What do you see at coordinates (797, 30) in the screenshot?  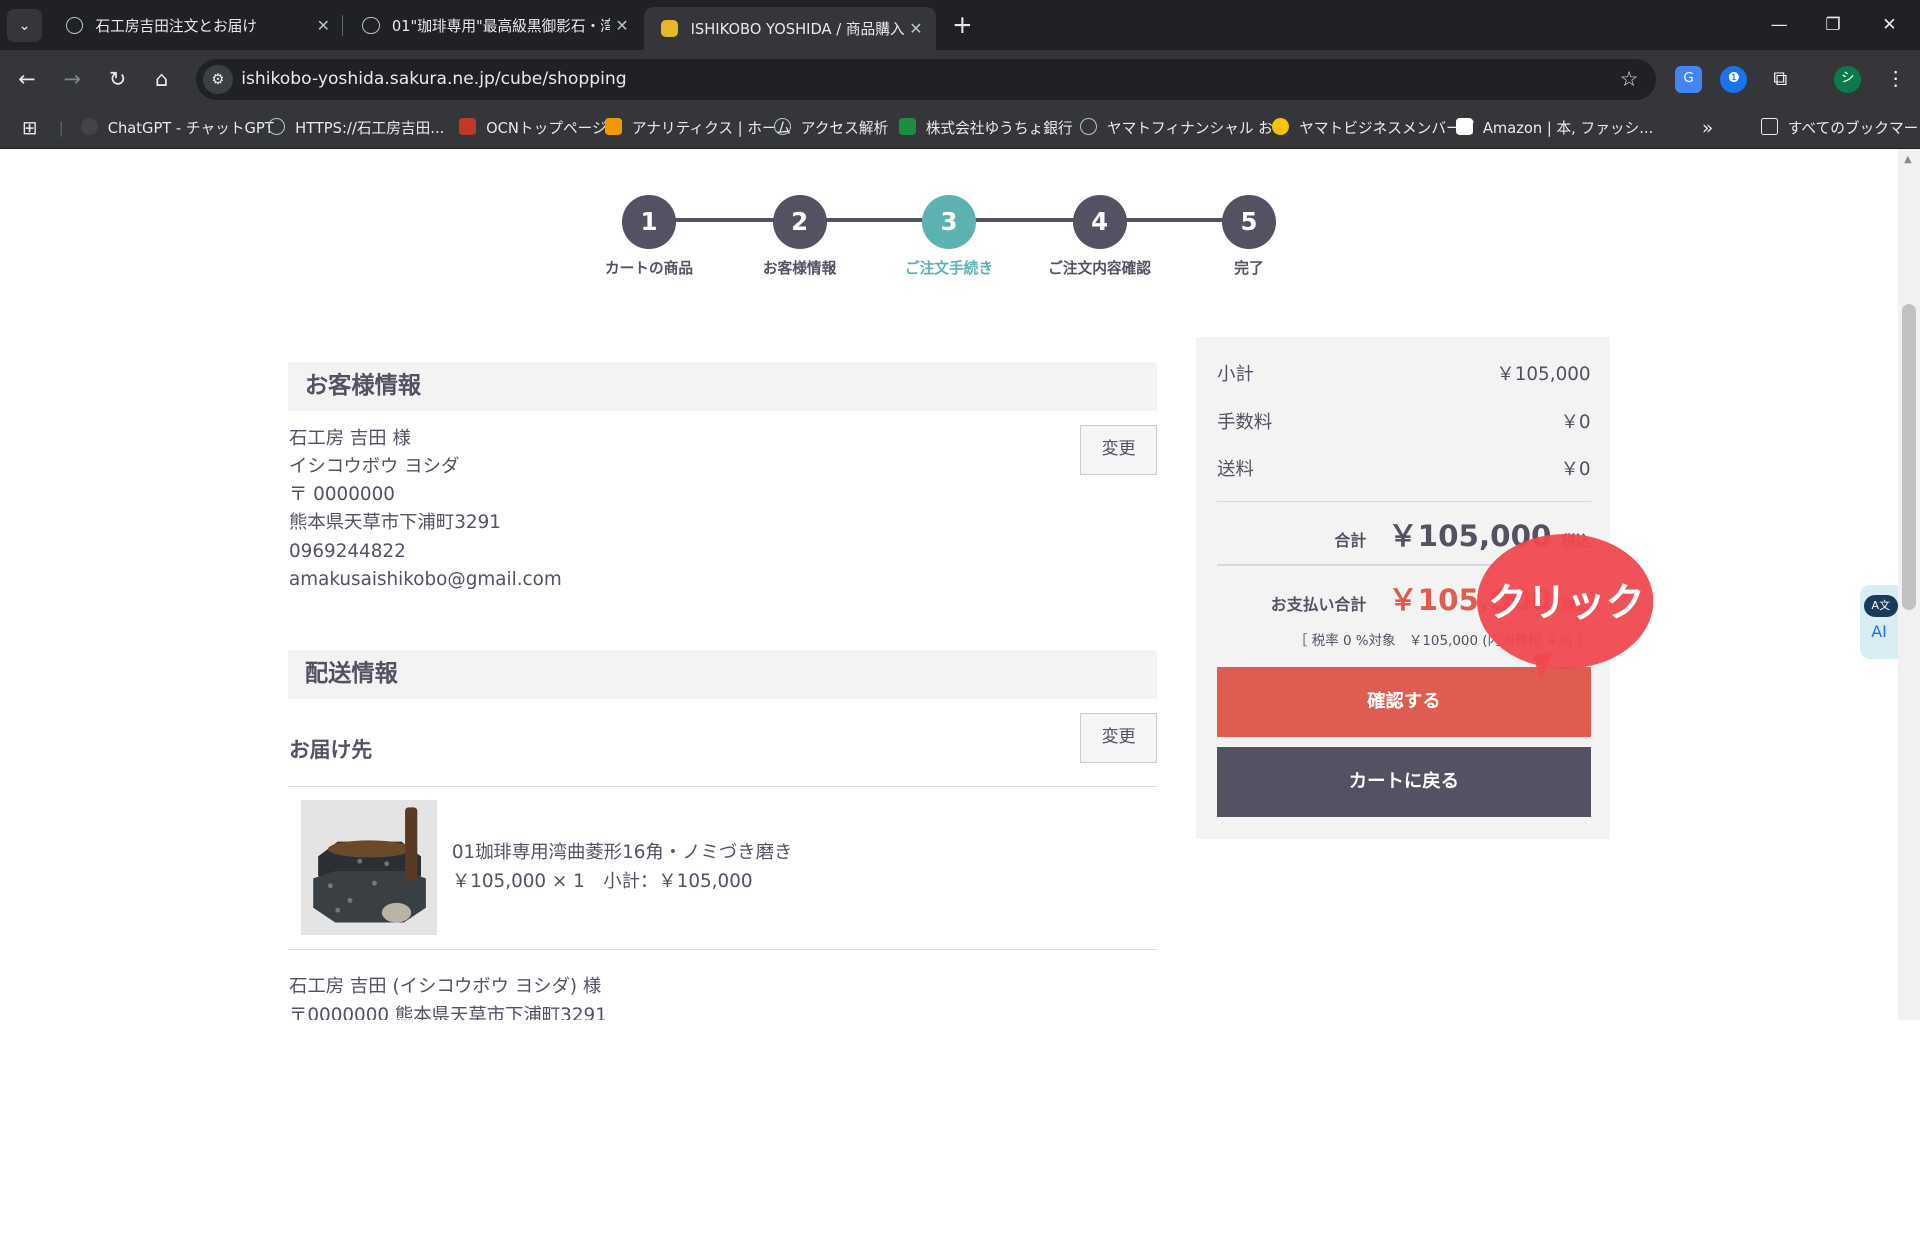 I see `tab-title: ISHIKOBO YOSHIDA / 商品購入` at bounding box center [797, 30].